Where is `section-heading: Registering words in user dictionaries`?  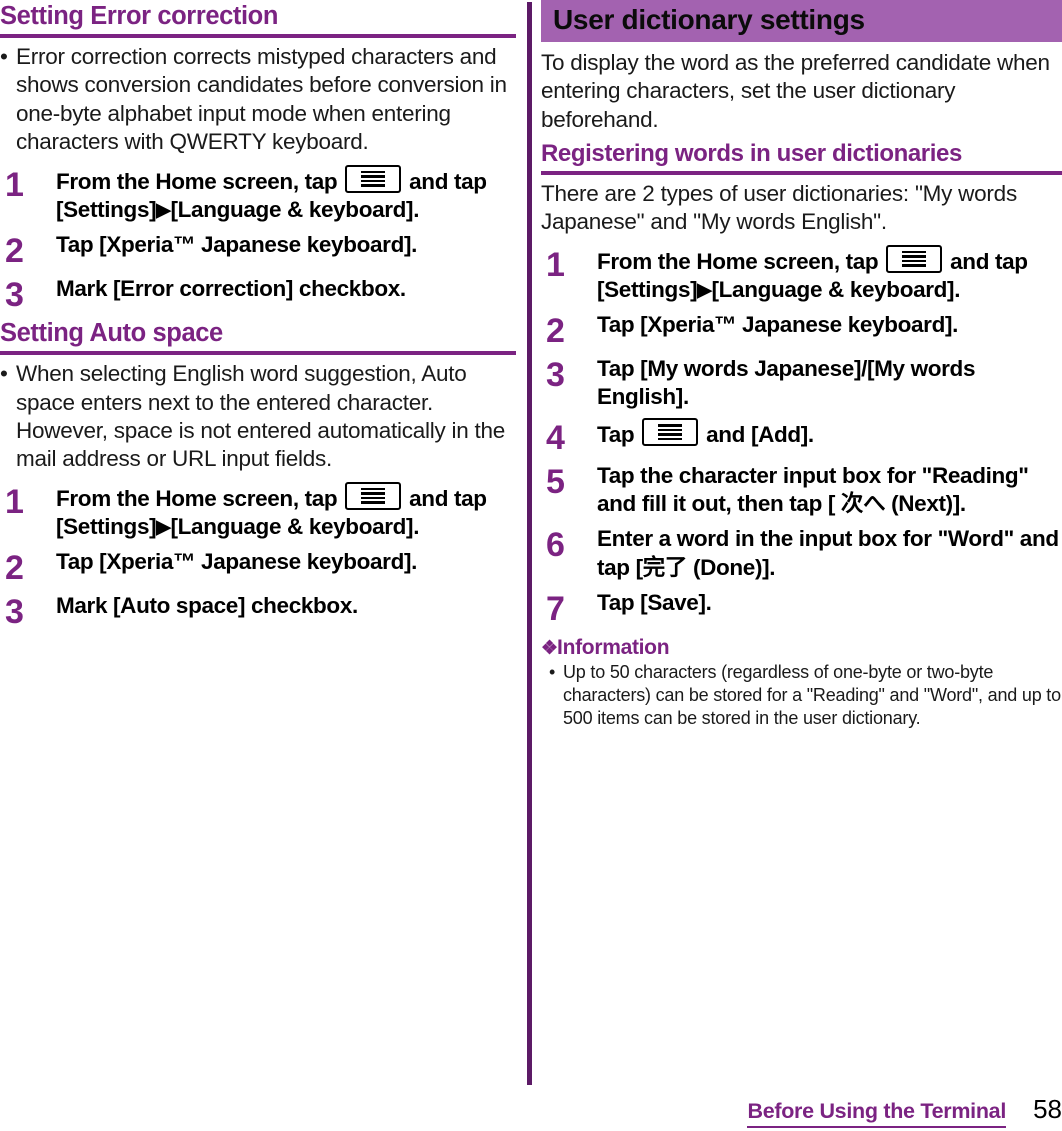 section-heading: Registering words in user dictionaries is located at coordinates (751, 154).